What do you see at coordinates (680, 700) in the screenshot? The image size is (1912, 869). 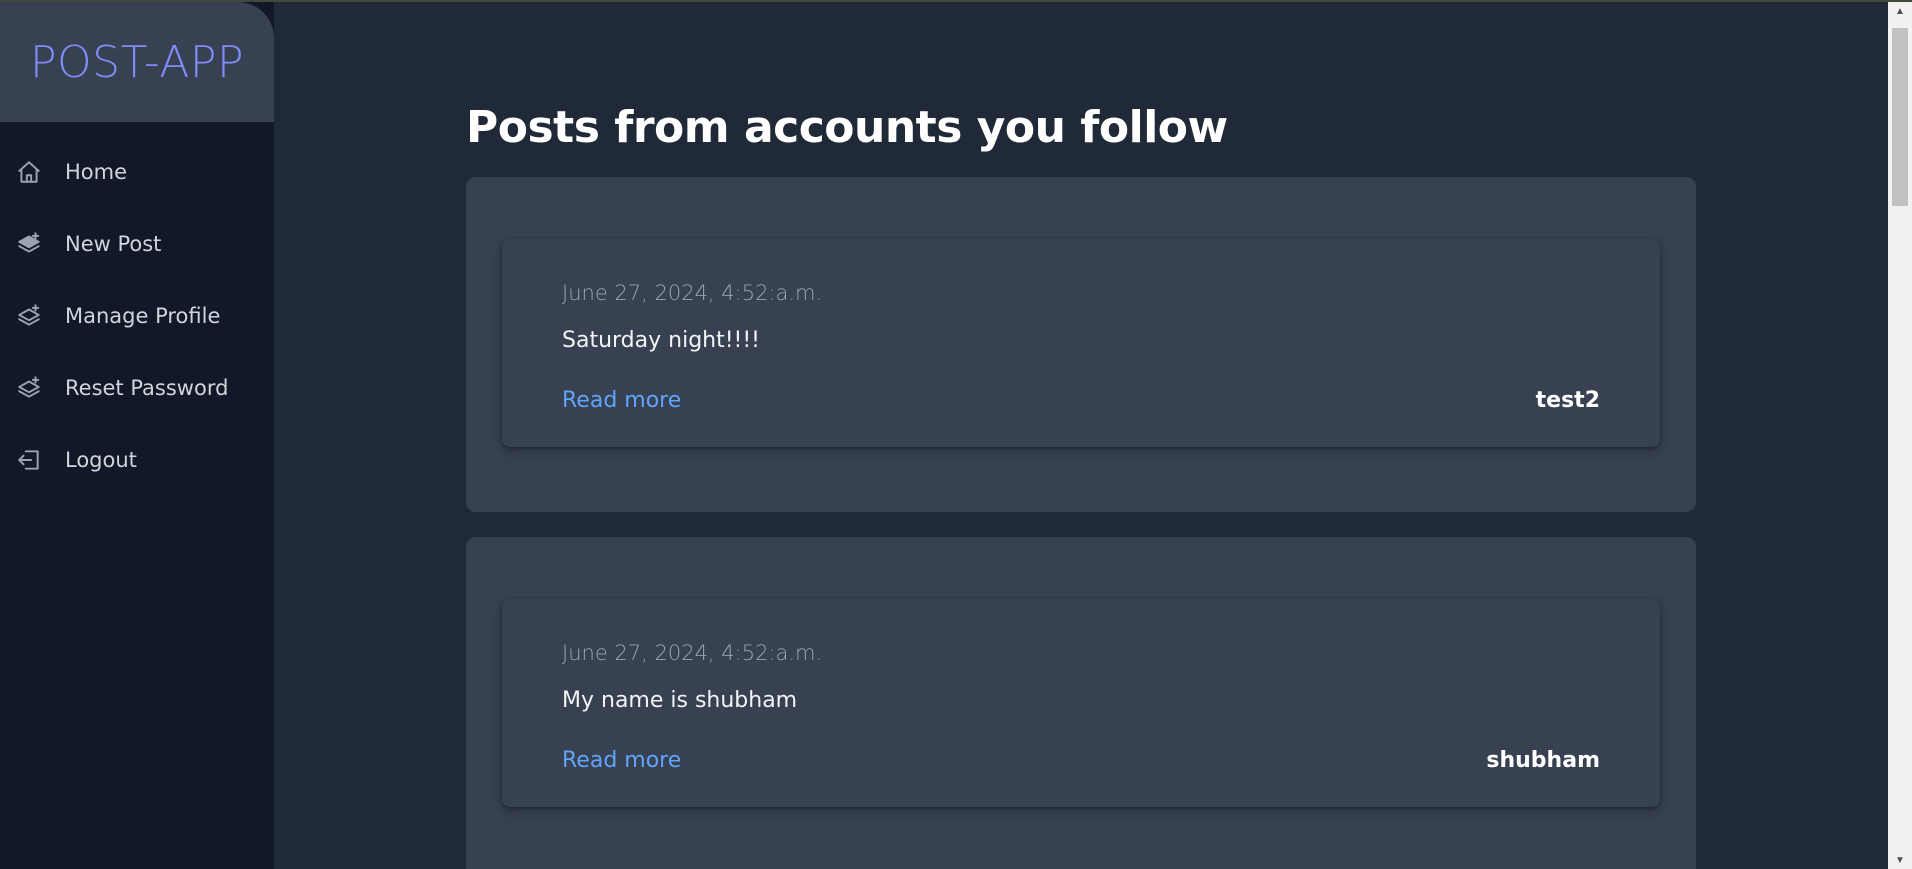 I see `post-body: My name is shubham` at bounding box center [680, 700].